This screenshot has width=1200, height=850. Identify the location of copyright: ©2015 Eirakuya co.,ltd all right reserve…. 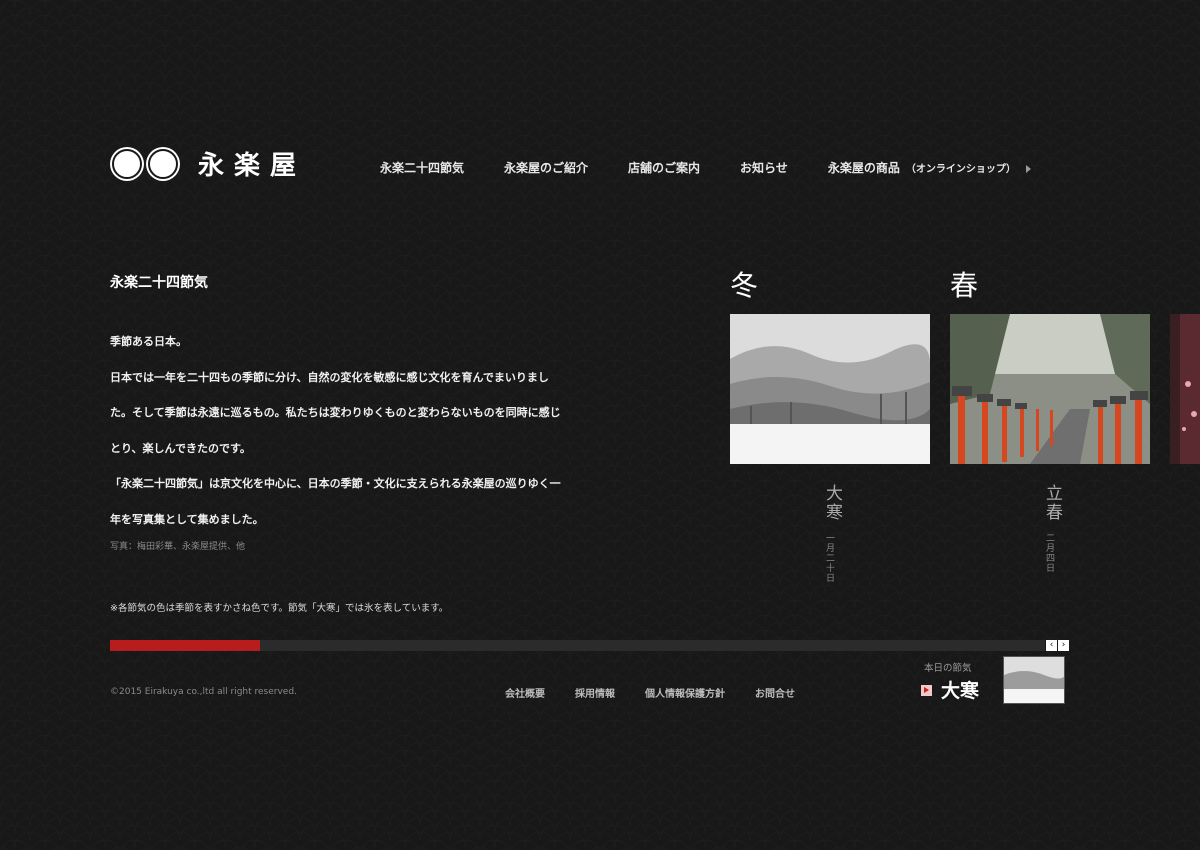
(203, 692).